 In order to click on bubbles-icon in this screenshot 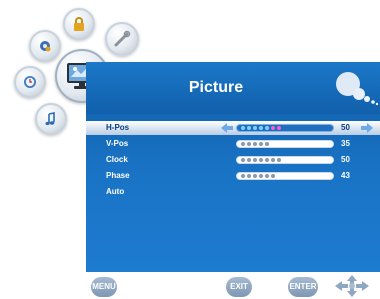, I will do `click(357, 89)`.